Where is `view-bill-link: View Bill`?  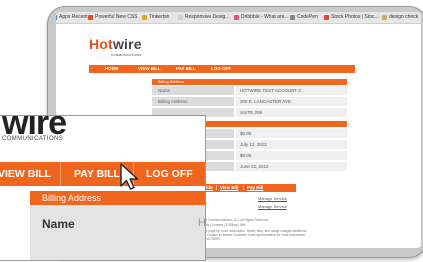
view-bill-link: View Bill is located at coordinates (229, 188).